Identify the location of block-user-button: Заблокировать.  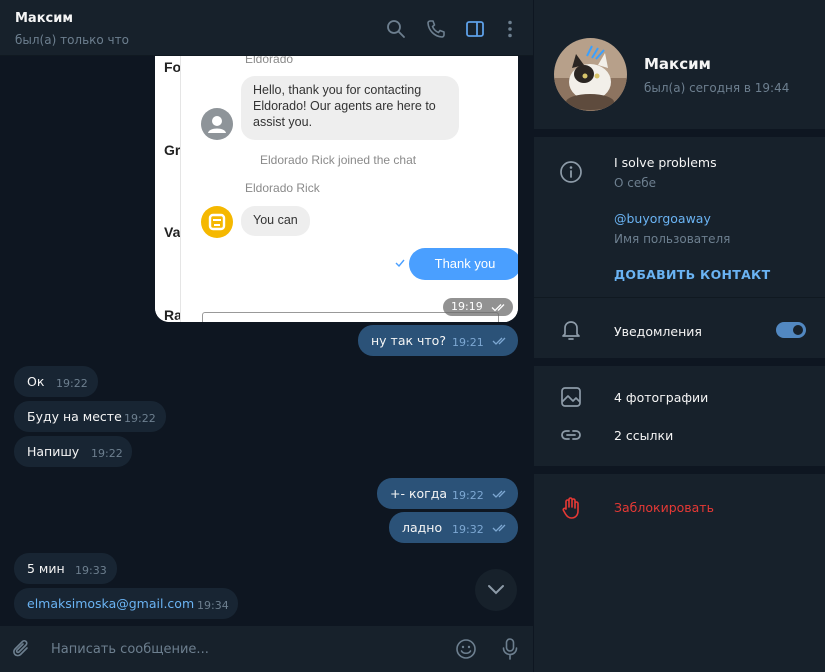
(664, 507).